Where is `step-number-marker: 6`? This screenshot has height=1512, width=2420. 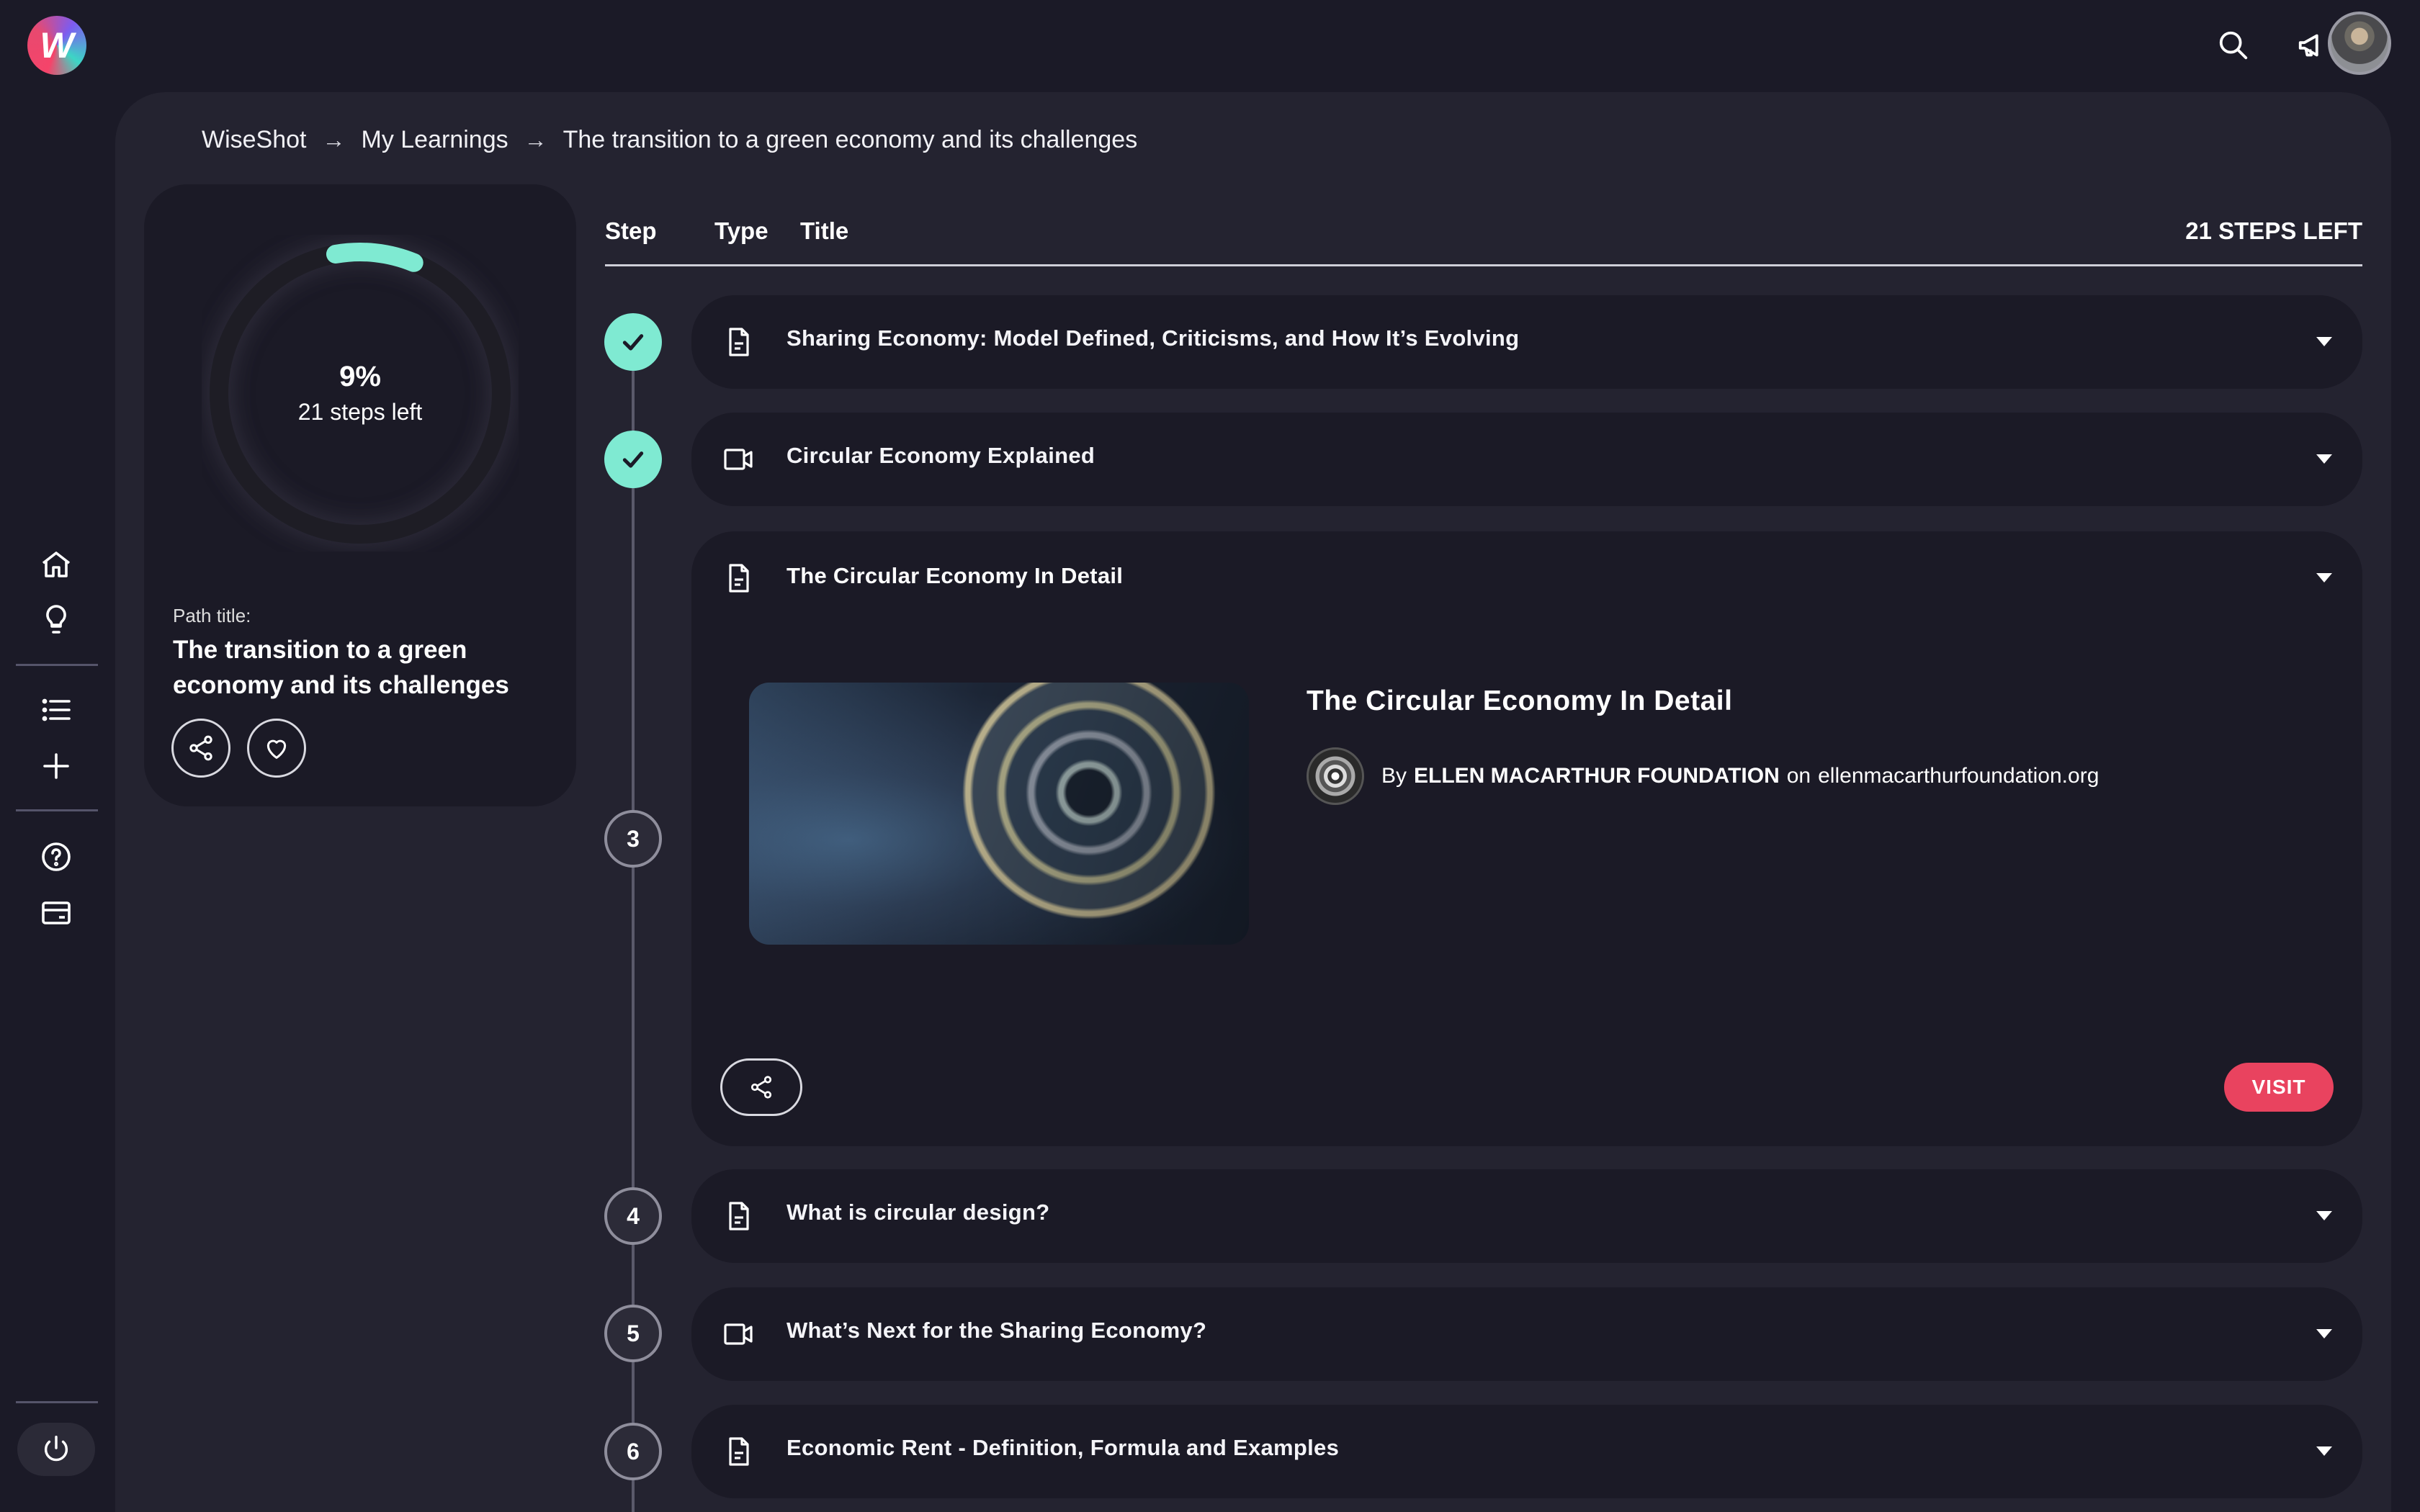
step-number-marker: 6 is located at coordinates (633, 1451).